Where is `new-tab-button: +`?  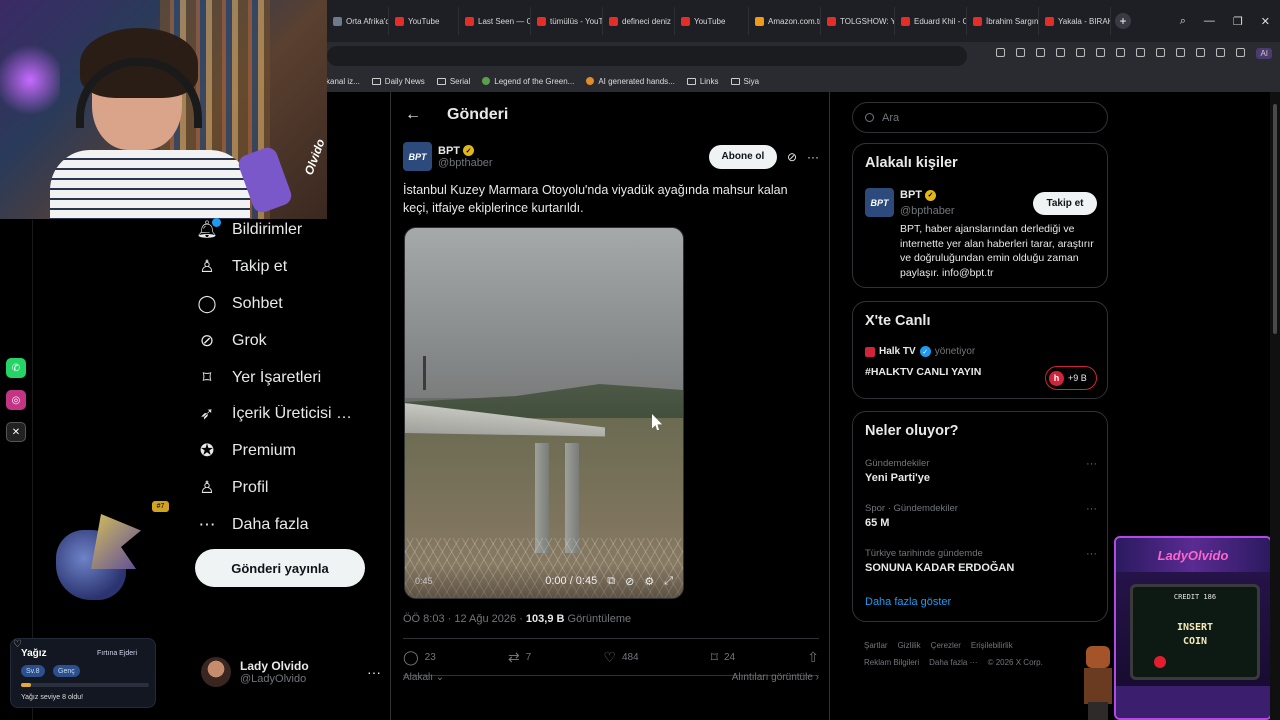 new-tab-button: + is located at coordinates (1123, 21).